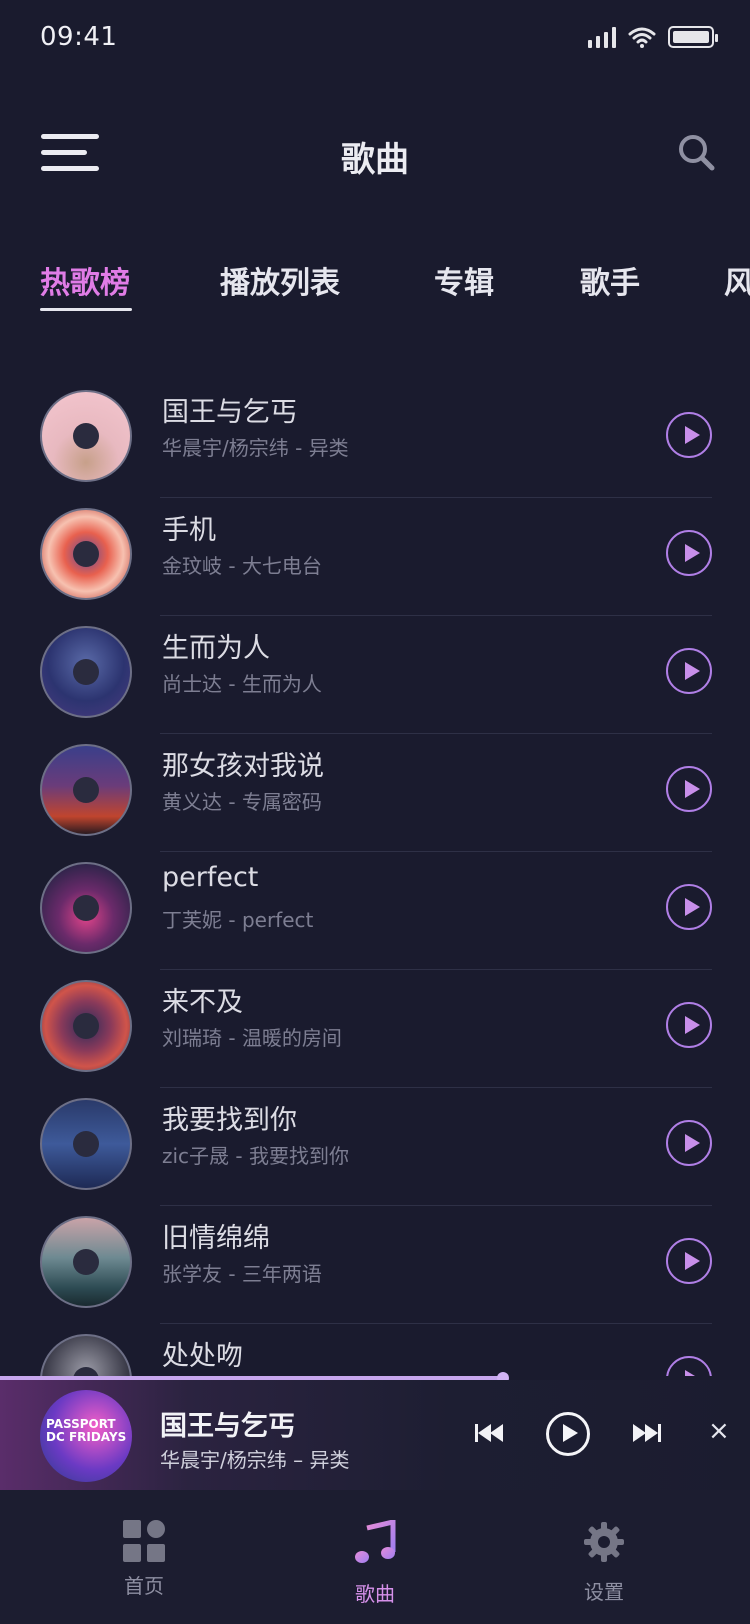 The image size is (750, 1624). I want to click on now-playing-bar: PASSPORT DC FRIDAYS 国王与乞丐 华晨宇/杨宗纬 – 异类 ×, so click(375, 1435).